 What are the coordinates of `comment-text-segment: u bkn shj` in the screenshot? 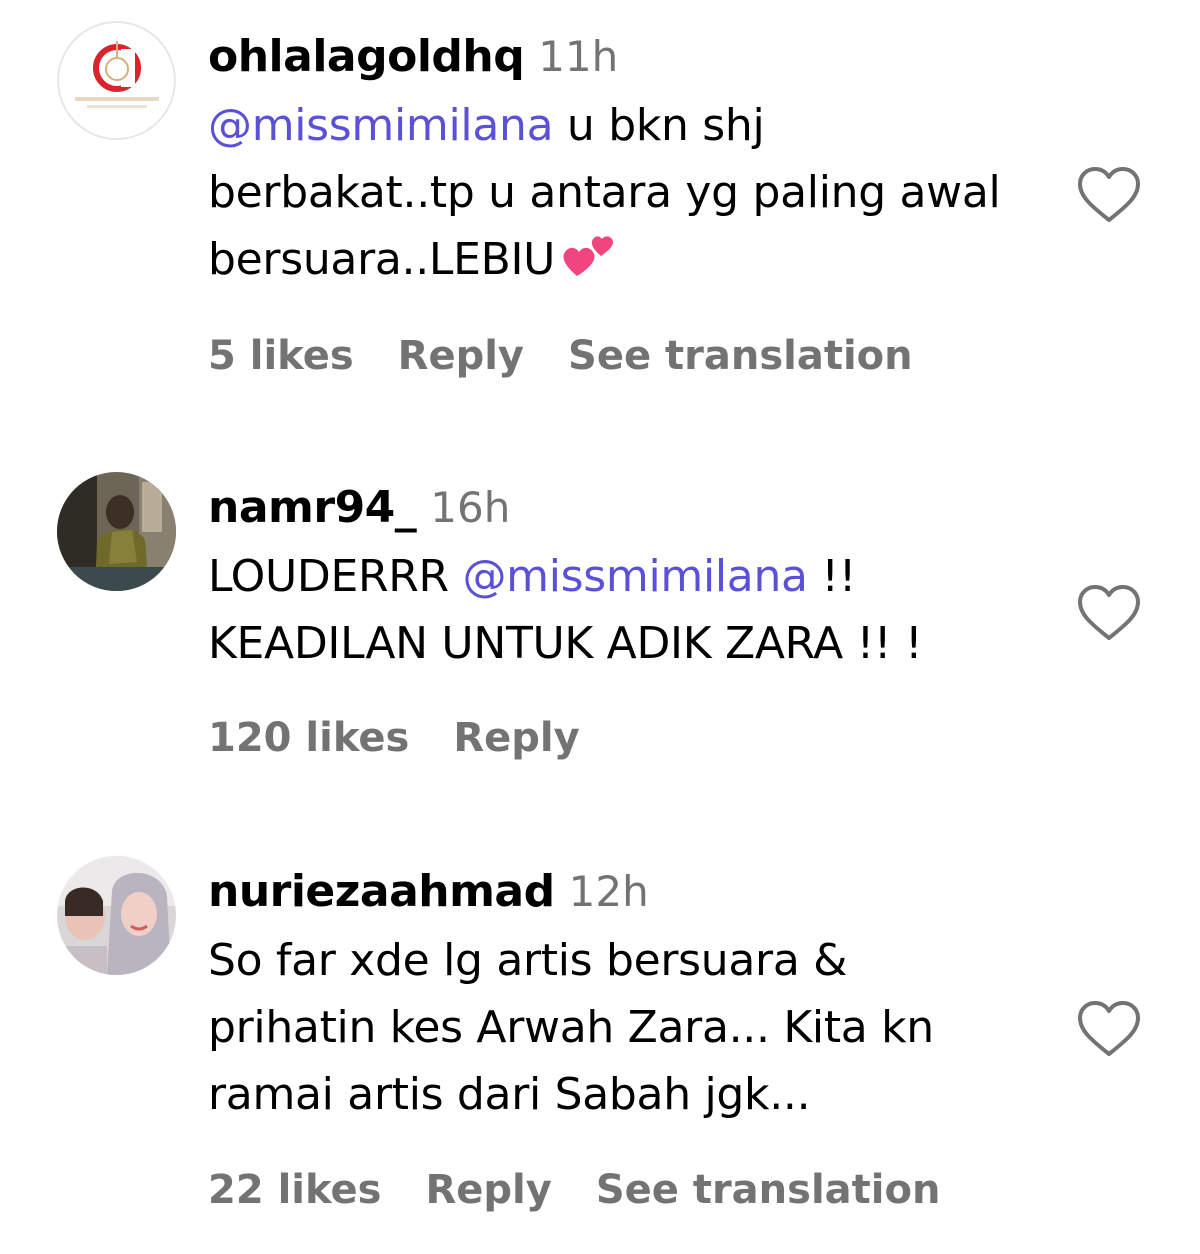 It's located at (659, 125).